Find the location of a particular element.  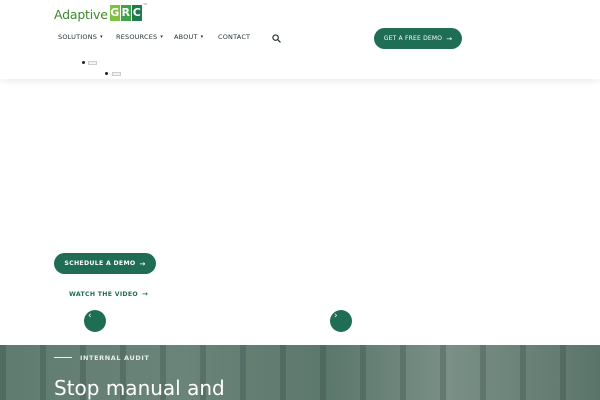

nav-item-about: ABOUT ▾ is located at coordinates (188, 37).